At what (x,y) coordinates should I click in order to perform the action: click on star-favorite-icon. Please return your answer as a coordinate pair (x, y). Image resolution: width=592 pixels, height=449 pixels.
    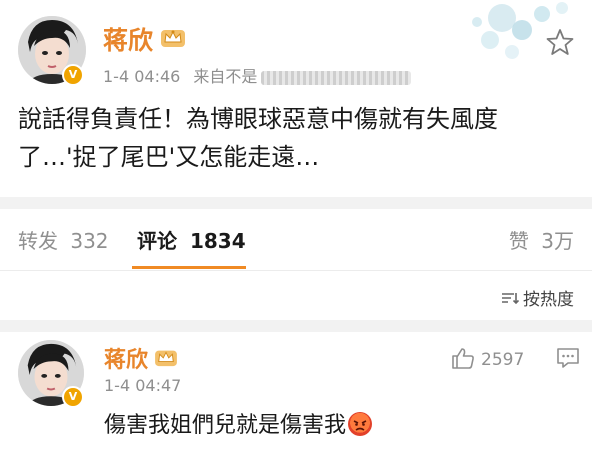
    Looking at the image, I should click on (560, 42).